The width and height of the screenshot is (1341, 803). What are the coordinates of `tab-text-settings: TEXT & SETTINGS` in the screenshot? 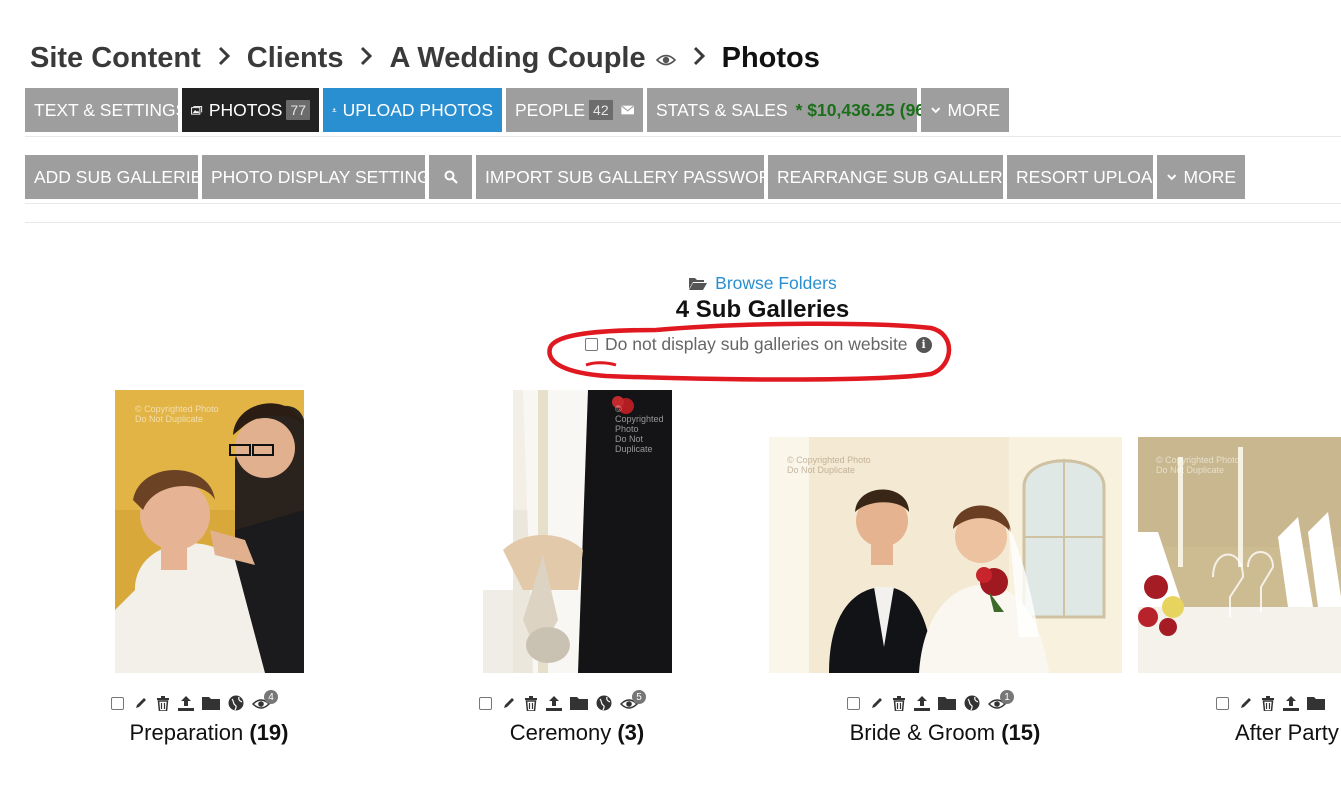 It's located at (106, 110).